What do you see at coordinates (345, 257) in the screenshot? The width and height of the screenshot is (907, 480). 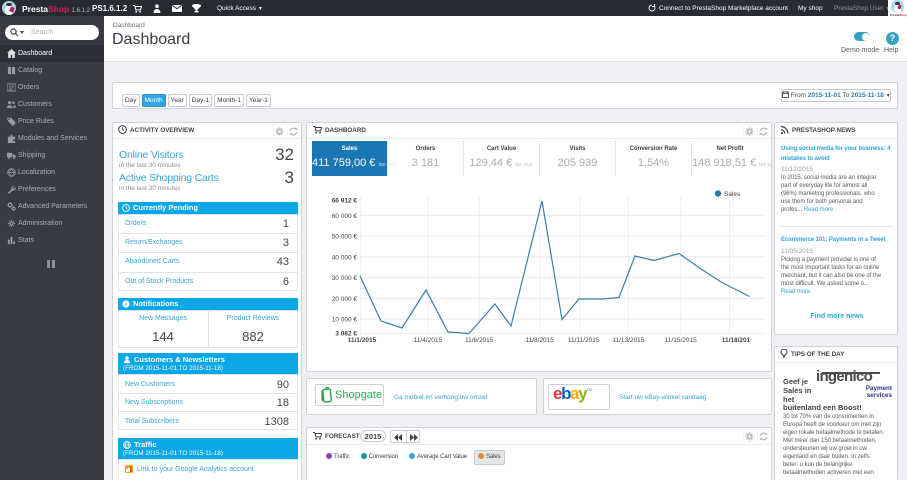 I see `svg-text: 40 000 €` at bounding box center [345, 257].